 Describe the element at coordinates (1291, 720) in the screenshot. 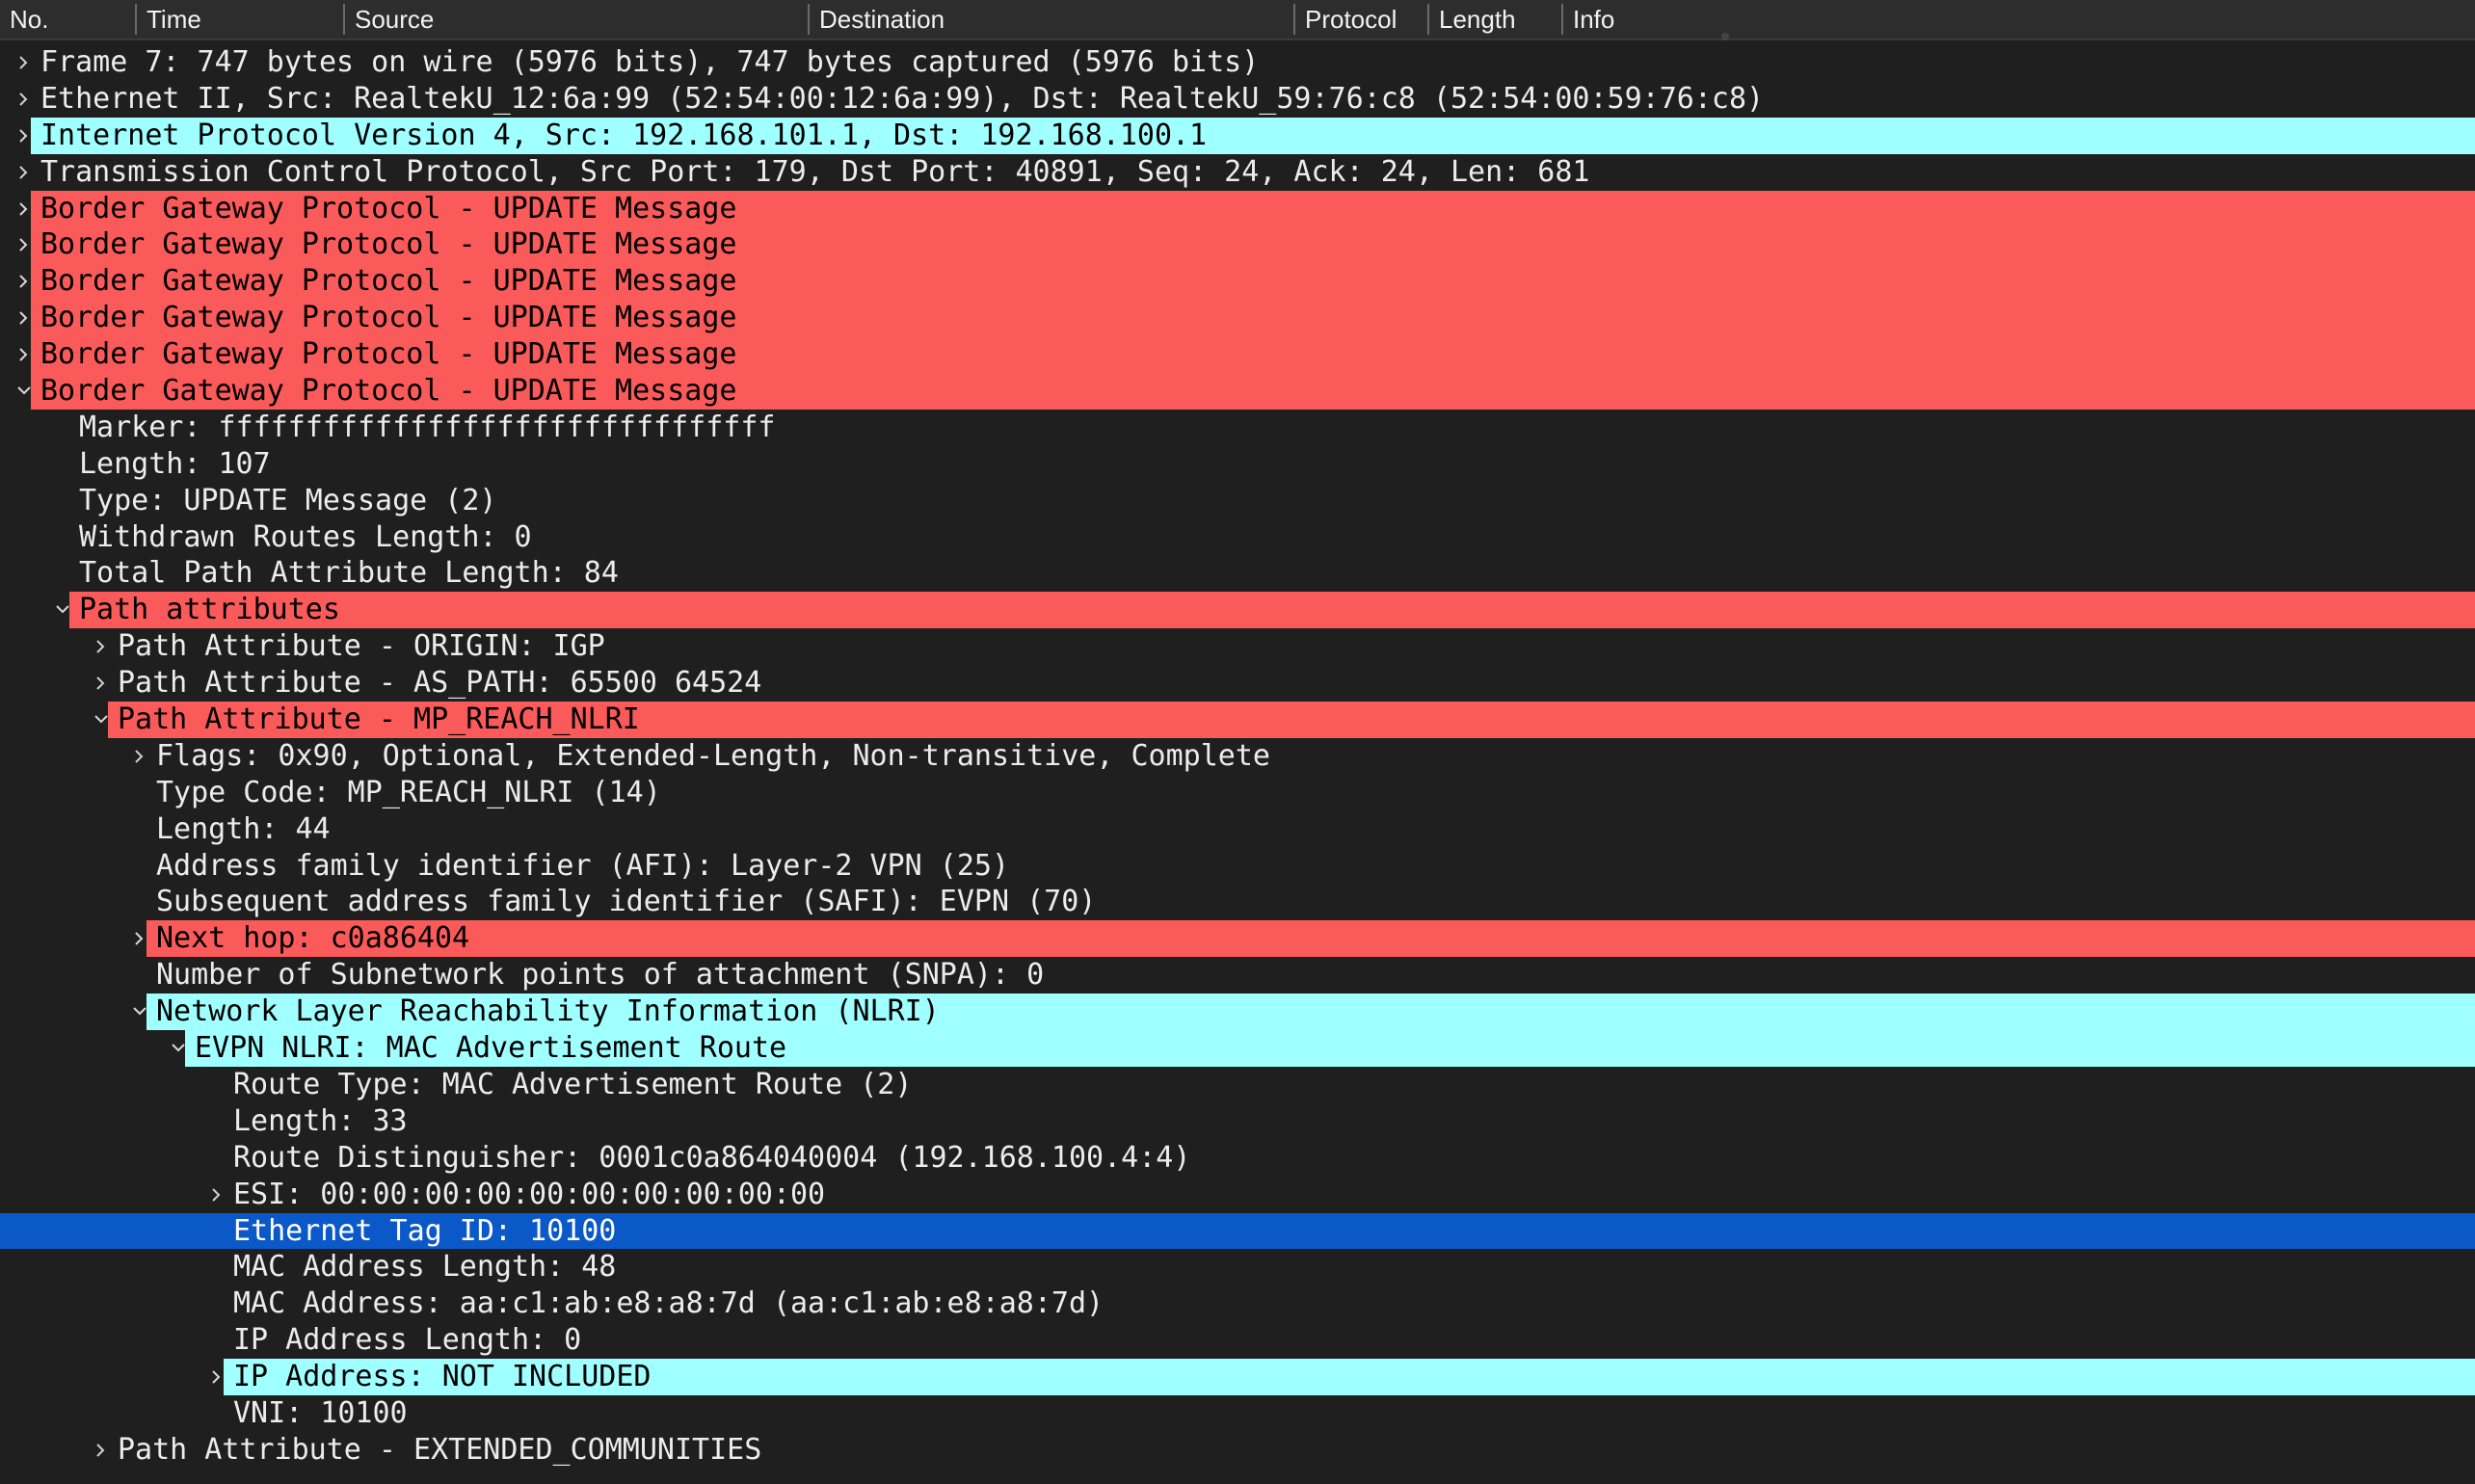

I see `tree-row-label: Path Attribute - MP_REACH_NLRI` at that location.